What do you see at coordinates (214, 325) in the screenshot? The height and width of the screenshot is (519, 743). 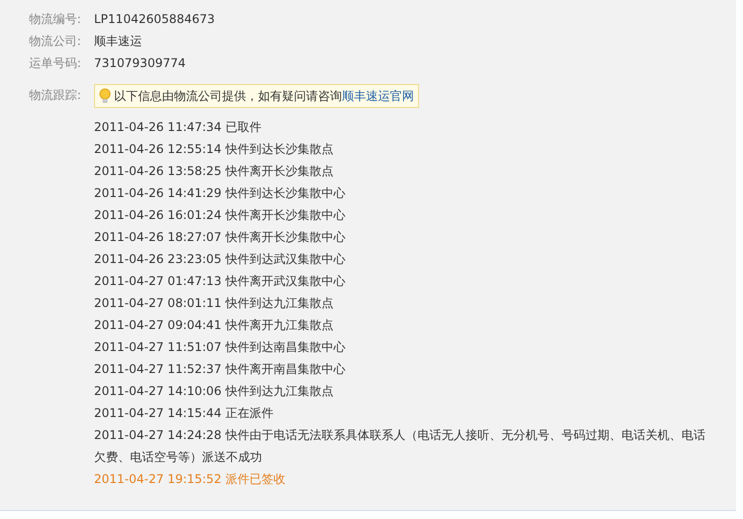 I see `tracking-event: 2011-04-27 09:04:41 快件离开九江集散点` at bounding box center [214, 325].